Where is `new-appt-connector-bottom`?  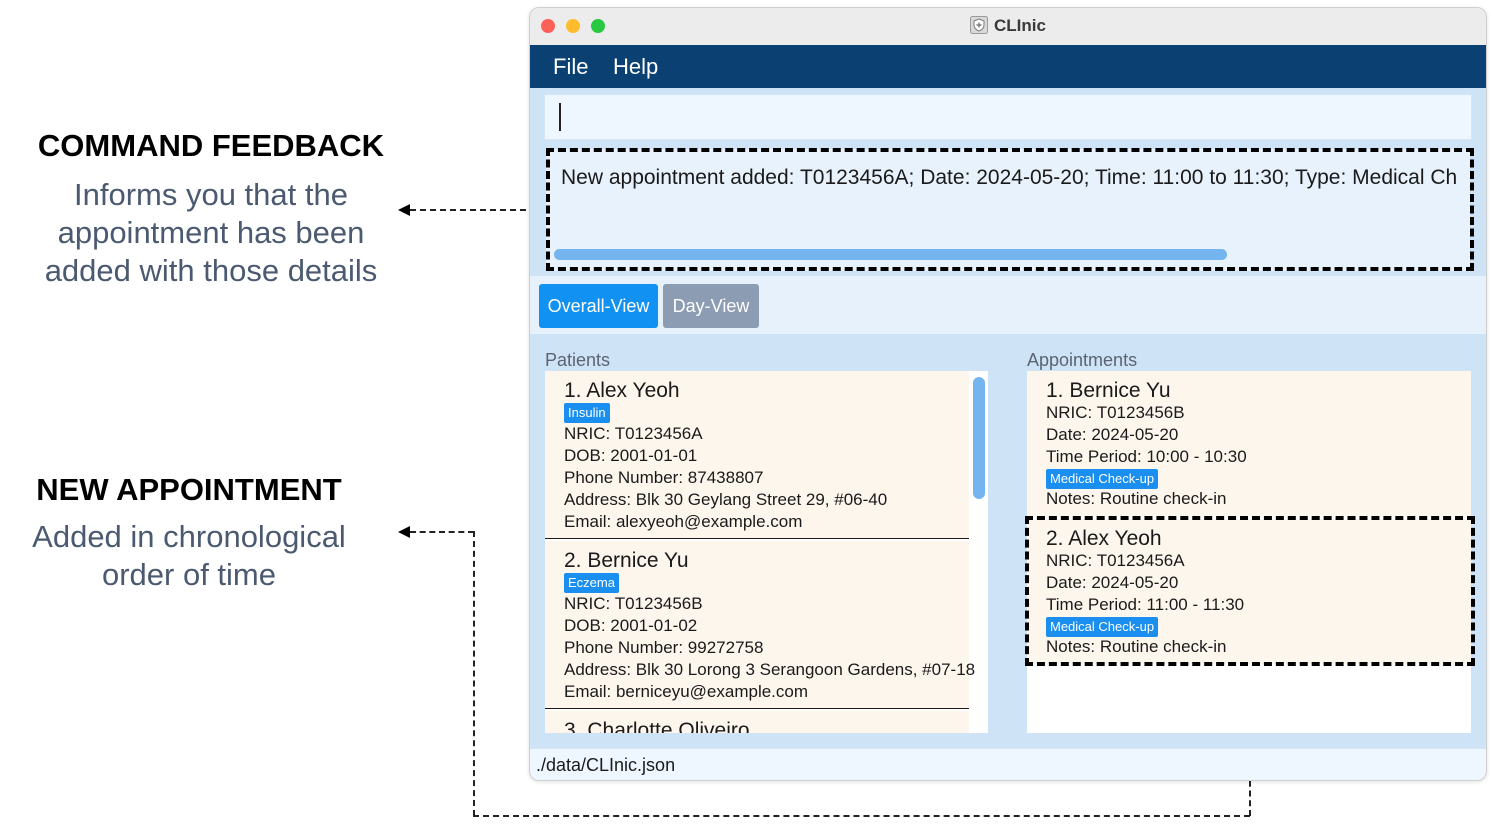
new-appt-connector-bottom is located at coordinates (861, 816).